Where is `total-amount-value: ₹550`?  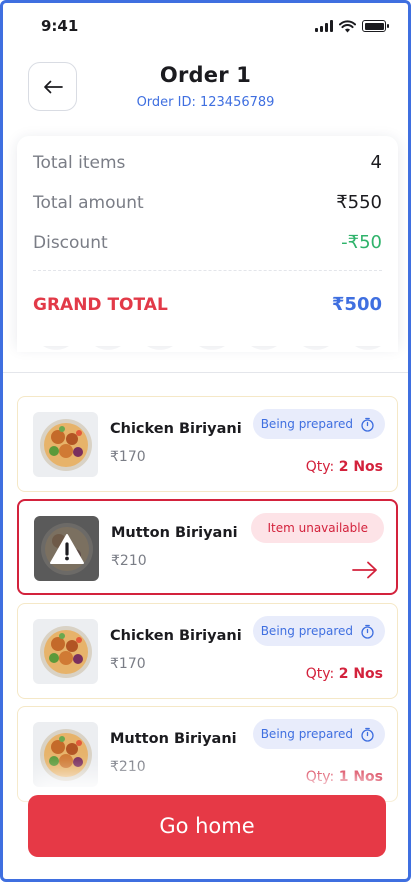 total-amount-value: ₹550 is located at coordinates (359, 202).